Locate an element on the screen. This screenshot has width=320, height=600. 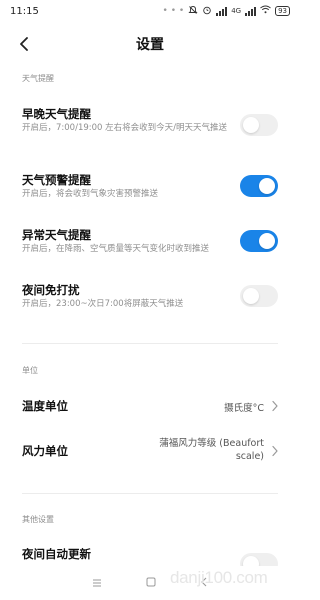
page-title: 设置 is located at coordinates (150, 45).